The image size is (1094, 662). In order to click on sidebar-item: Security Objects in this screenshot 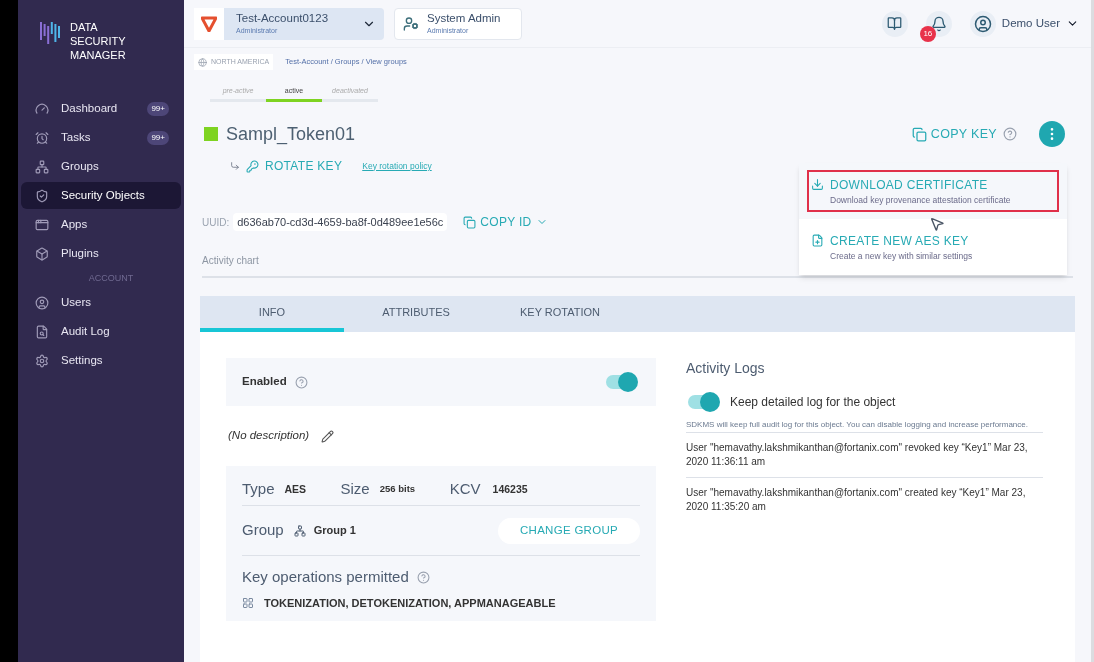, I will do `click(101, 195)`.